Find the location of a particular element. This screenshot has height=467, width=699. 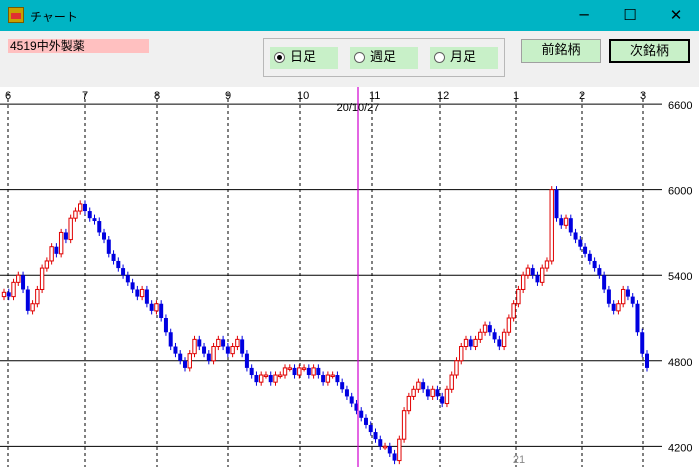

next-stock-button: 次銘柄 is located at coordinates (649, 51).